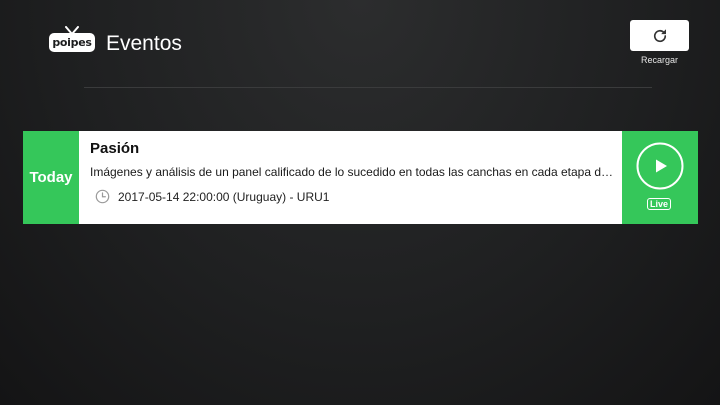 The image size is (720, 405). Describe the element at coordinates (115, 148) in the screenshot. I see `event-title: Pasión` at that location.